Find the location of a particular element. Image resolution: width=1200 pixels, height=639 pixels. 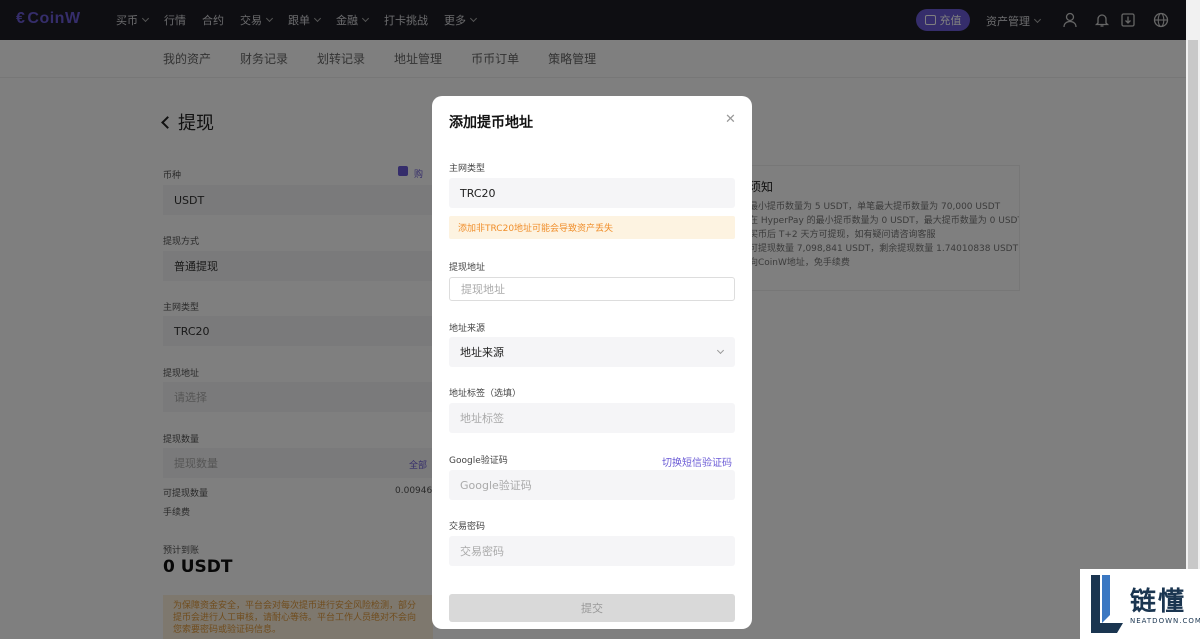

modal-password-input: 交易密码 is located at coordinates (592, 551).